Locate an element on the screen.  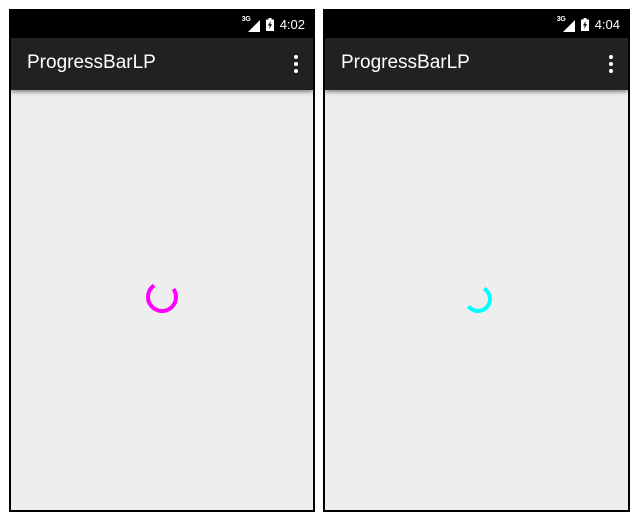
status-bar: 3G 4:02 is located at coordinates (162, 24).